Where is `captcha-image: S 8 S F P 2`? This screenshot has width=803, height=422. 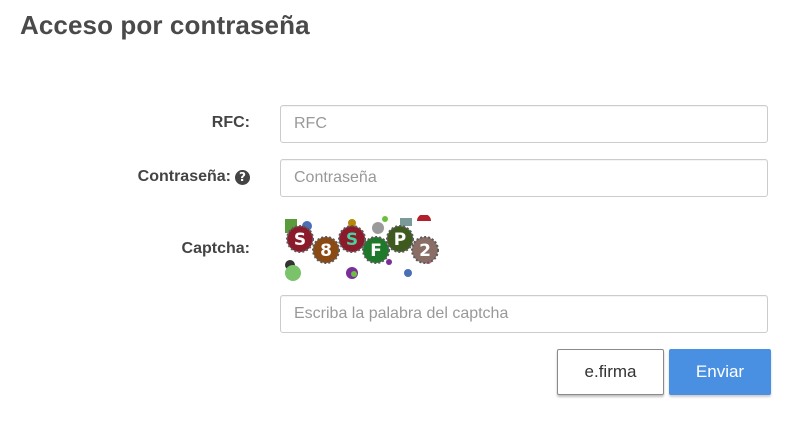 captcha-image: S 8 S F P 2 is located at coordinates (362, 248).